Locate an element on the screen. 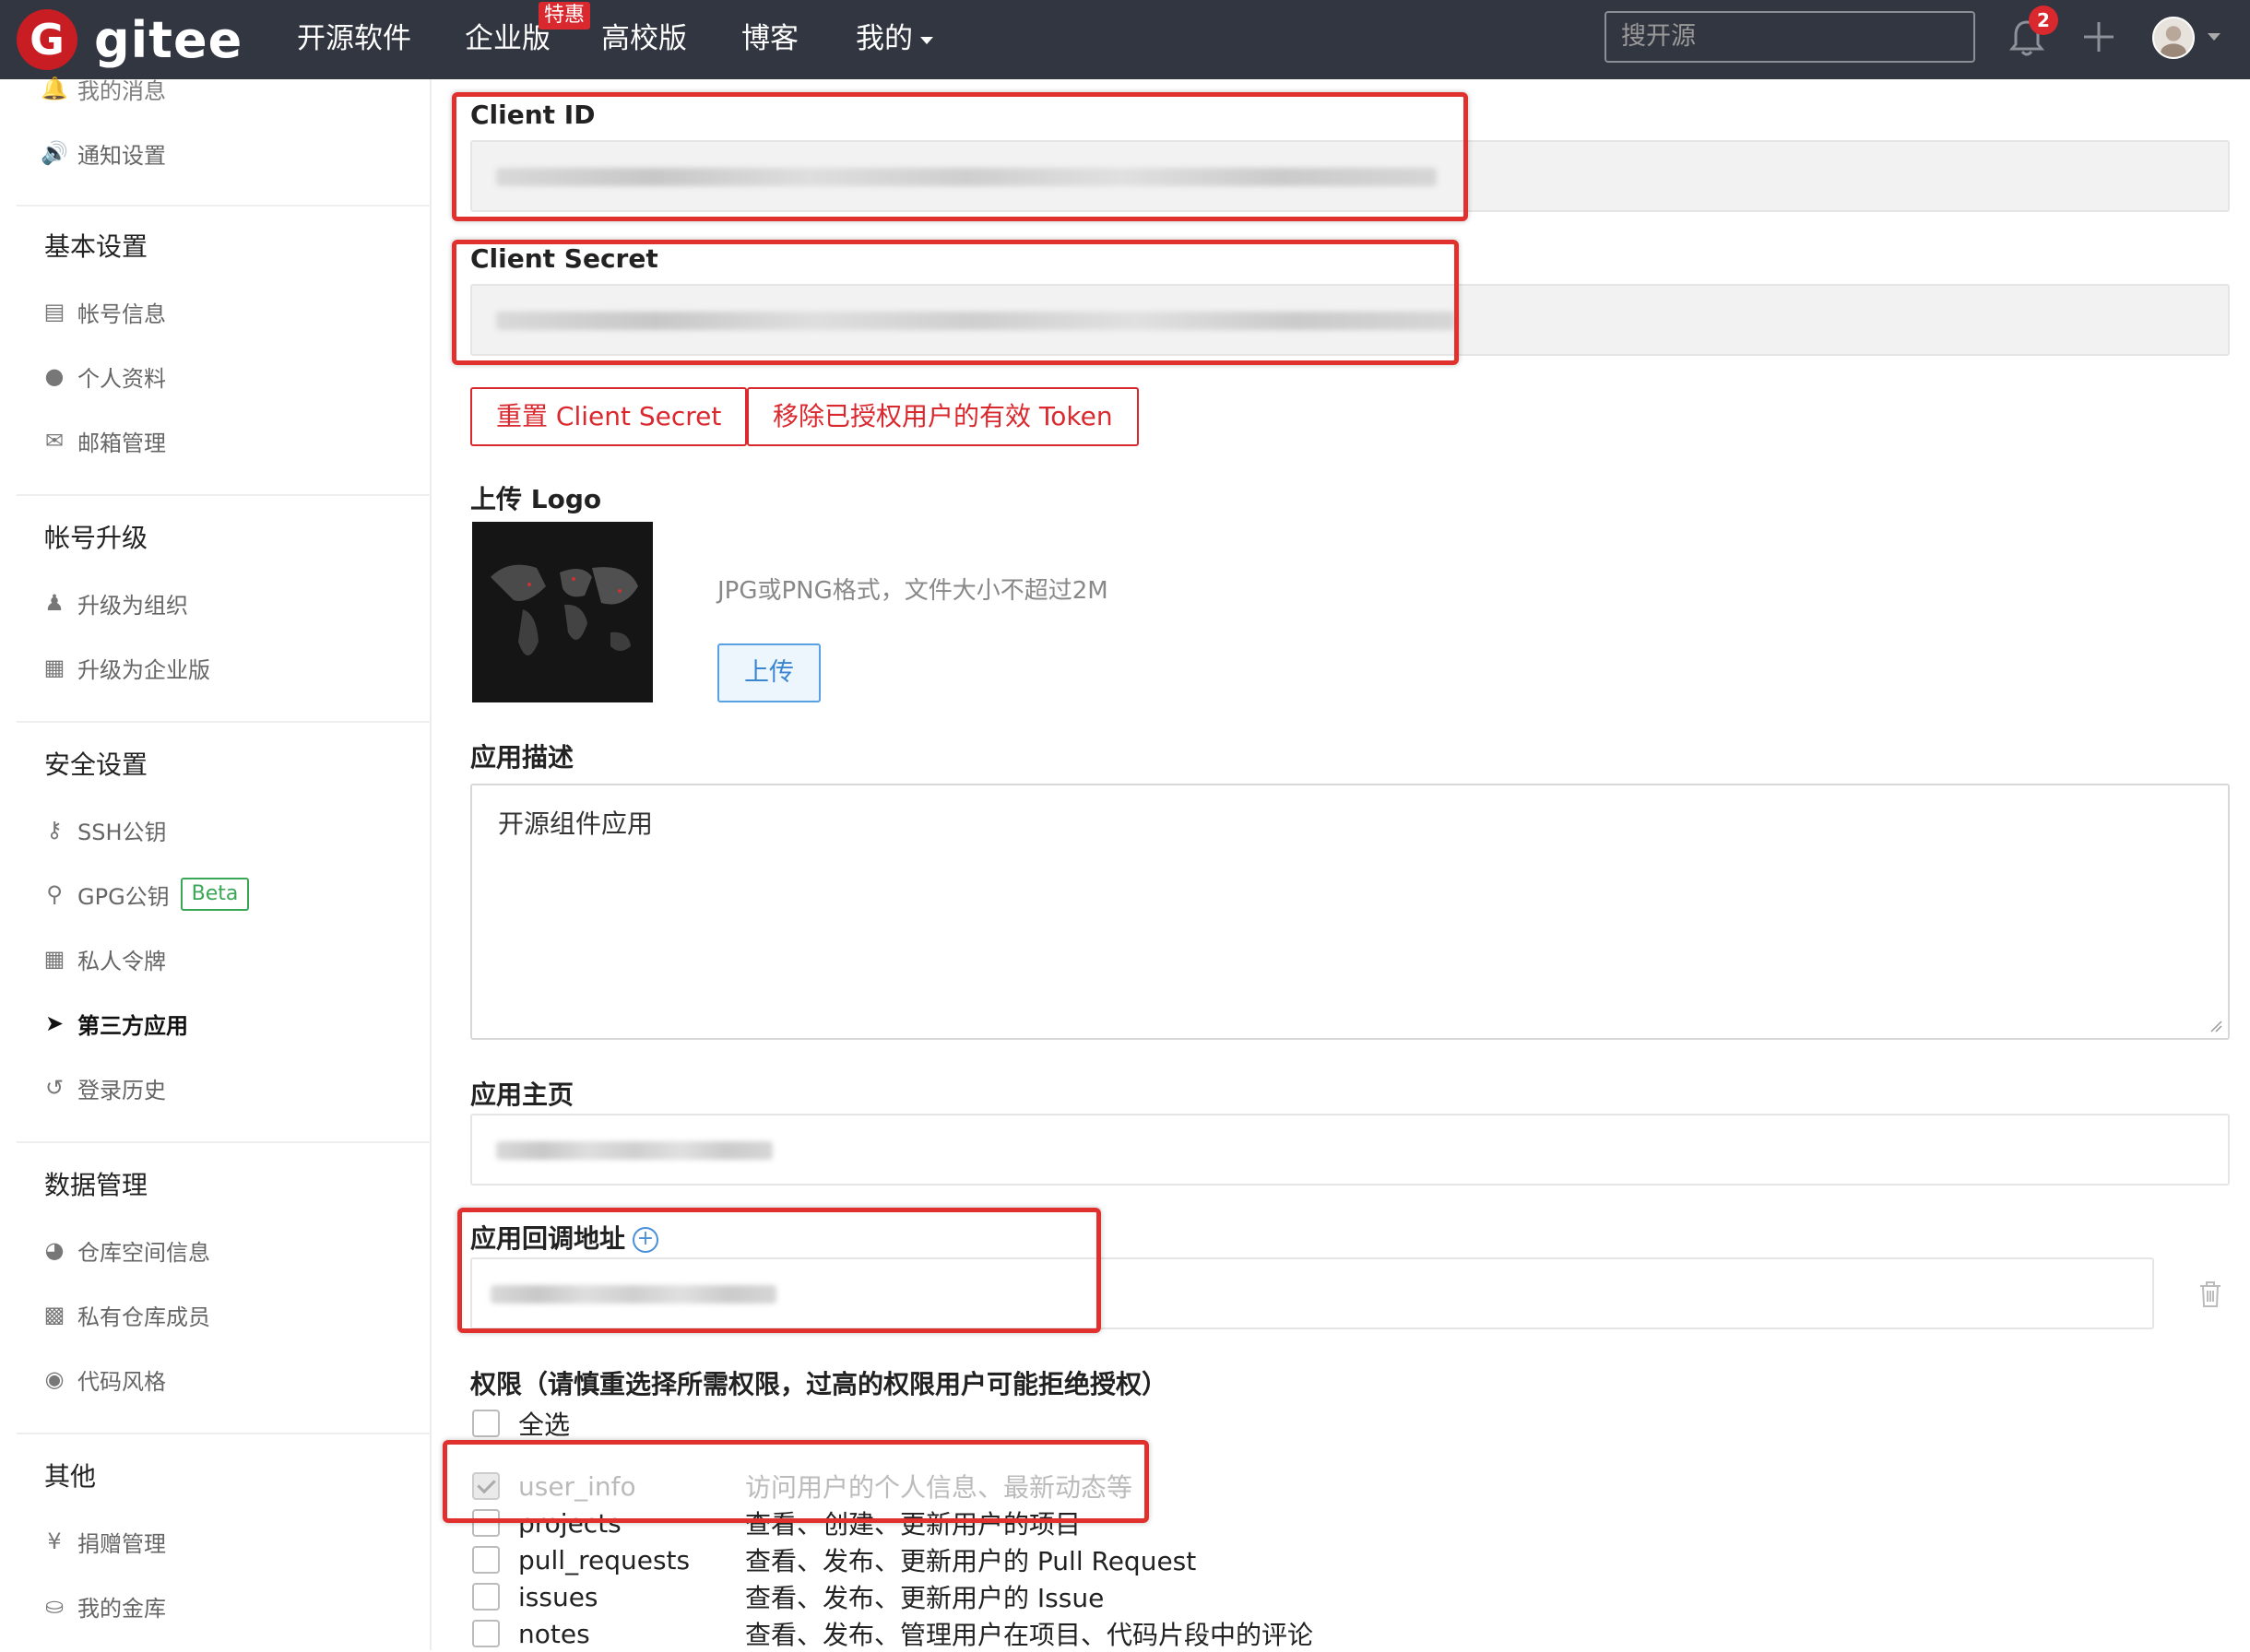  permission-desc: 查看、发布、管理用户在项目、代码片段中的评论 is located at coordinates (1030, 1635).